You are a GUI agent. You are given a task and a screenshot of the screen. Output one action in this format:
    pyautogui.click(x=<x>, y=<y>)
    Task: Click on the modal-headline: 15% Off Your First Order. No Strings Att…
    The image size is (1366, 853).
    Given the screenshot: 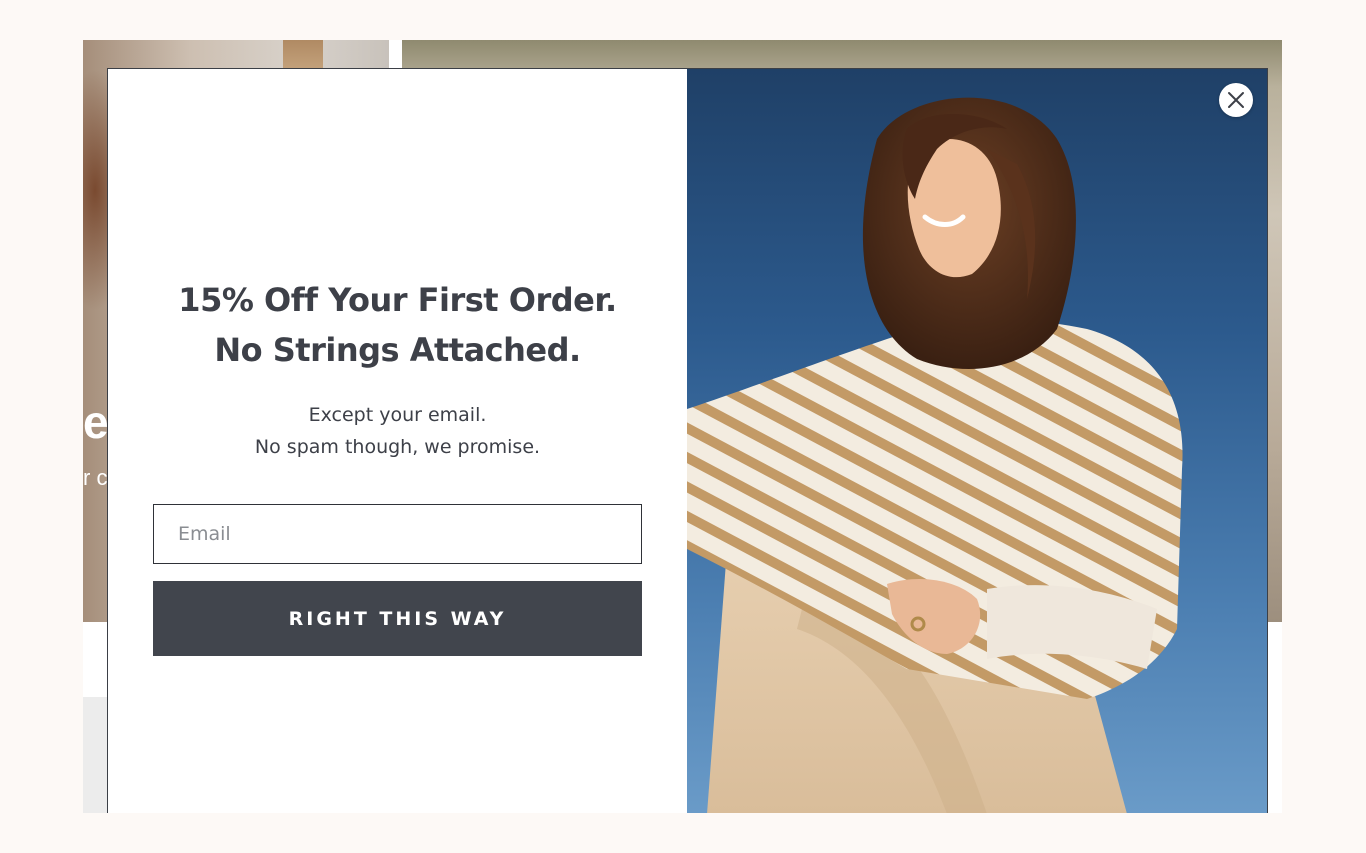 What is the action you would take?
    pyautogui.click(x=397, y=325)
    